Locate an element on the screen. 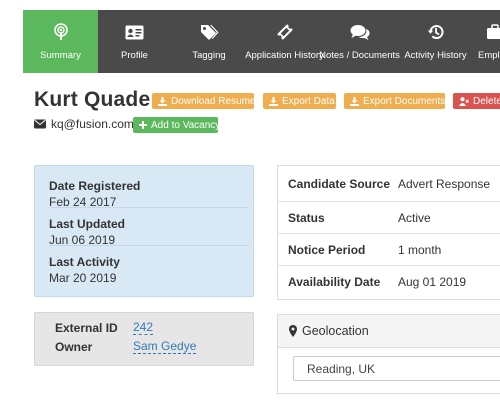 The height and width of the screenshot is (400, 500). geolocation-panel: Geolocation Reading, UK is located at coordinates (388, 354).